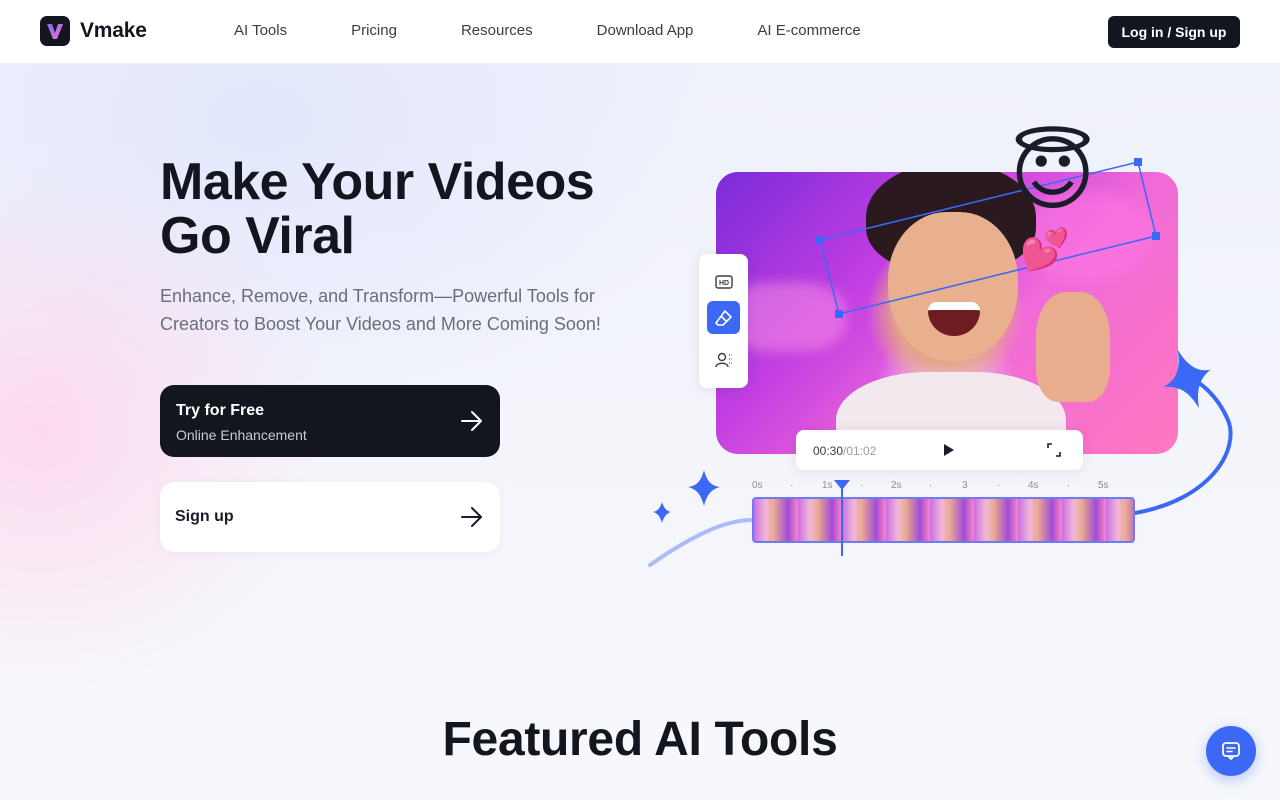 This screenshot has width=1280, height=800. I want to click on timeline-filmstrip, so click(943, 520).